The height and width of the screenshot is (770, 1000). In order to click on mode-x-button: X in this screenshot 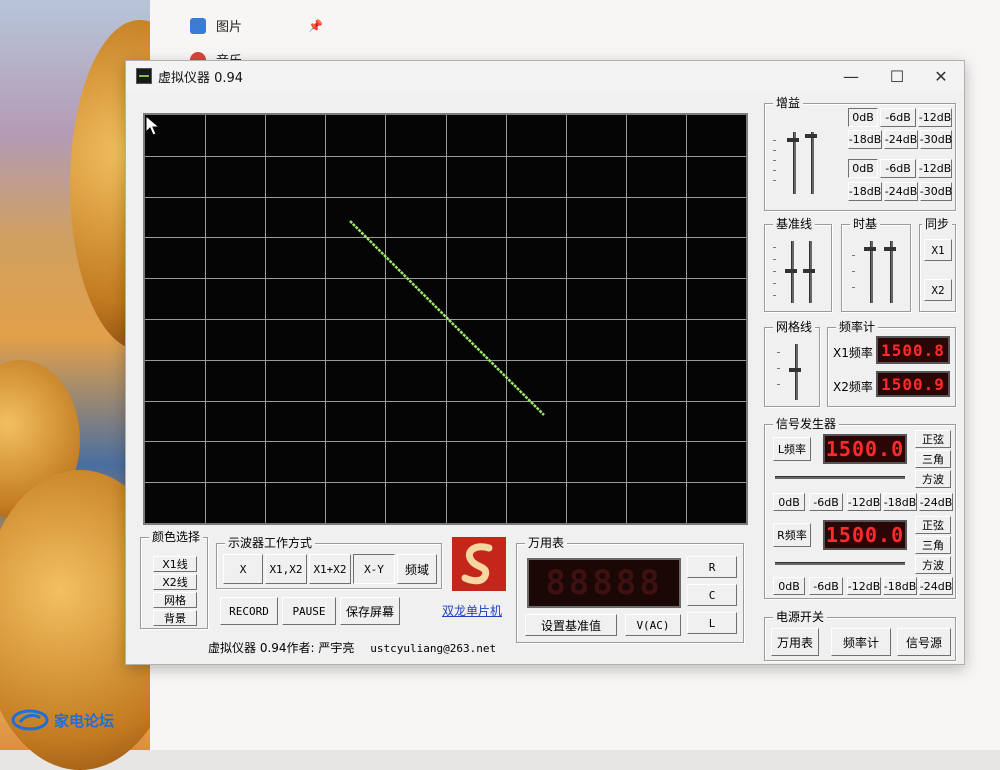, I will do `click(243, 569)`.